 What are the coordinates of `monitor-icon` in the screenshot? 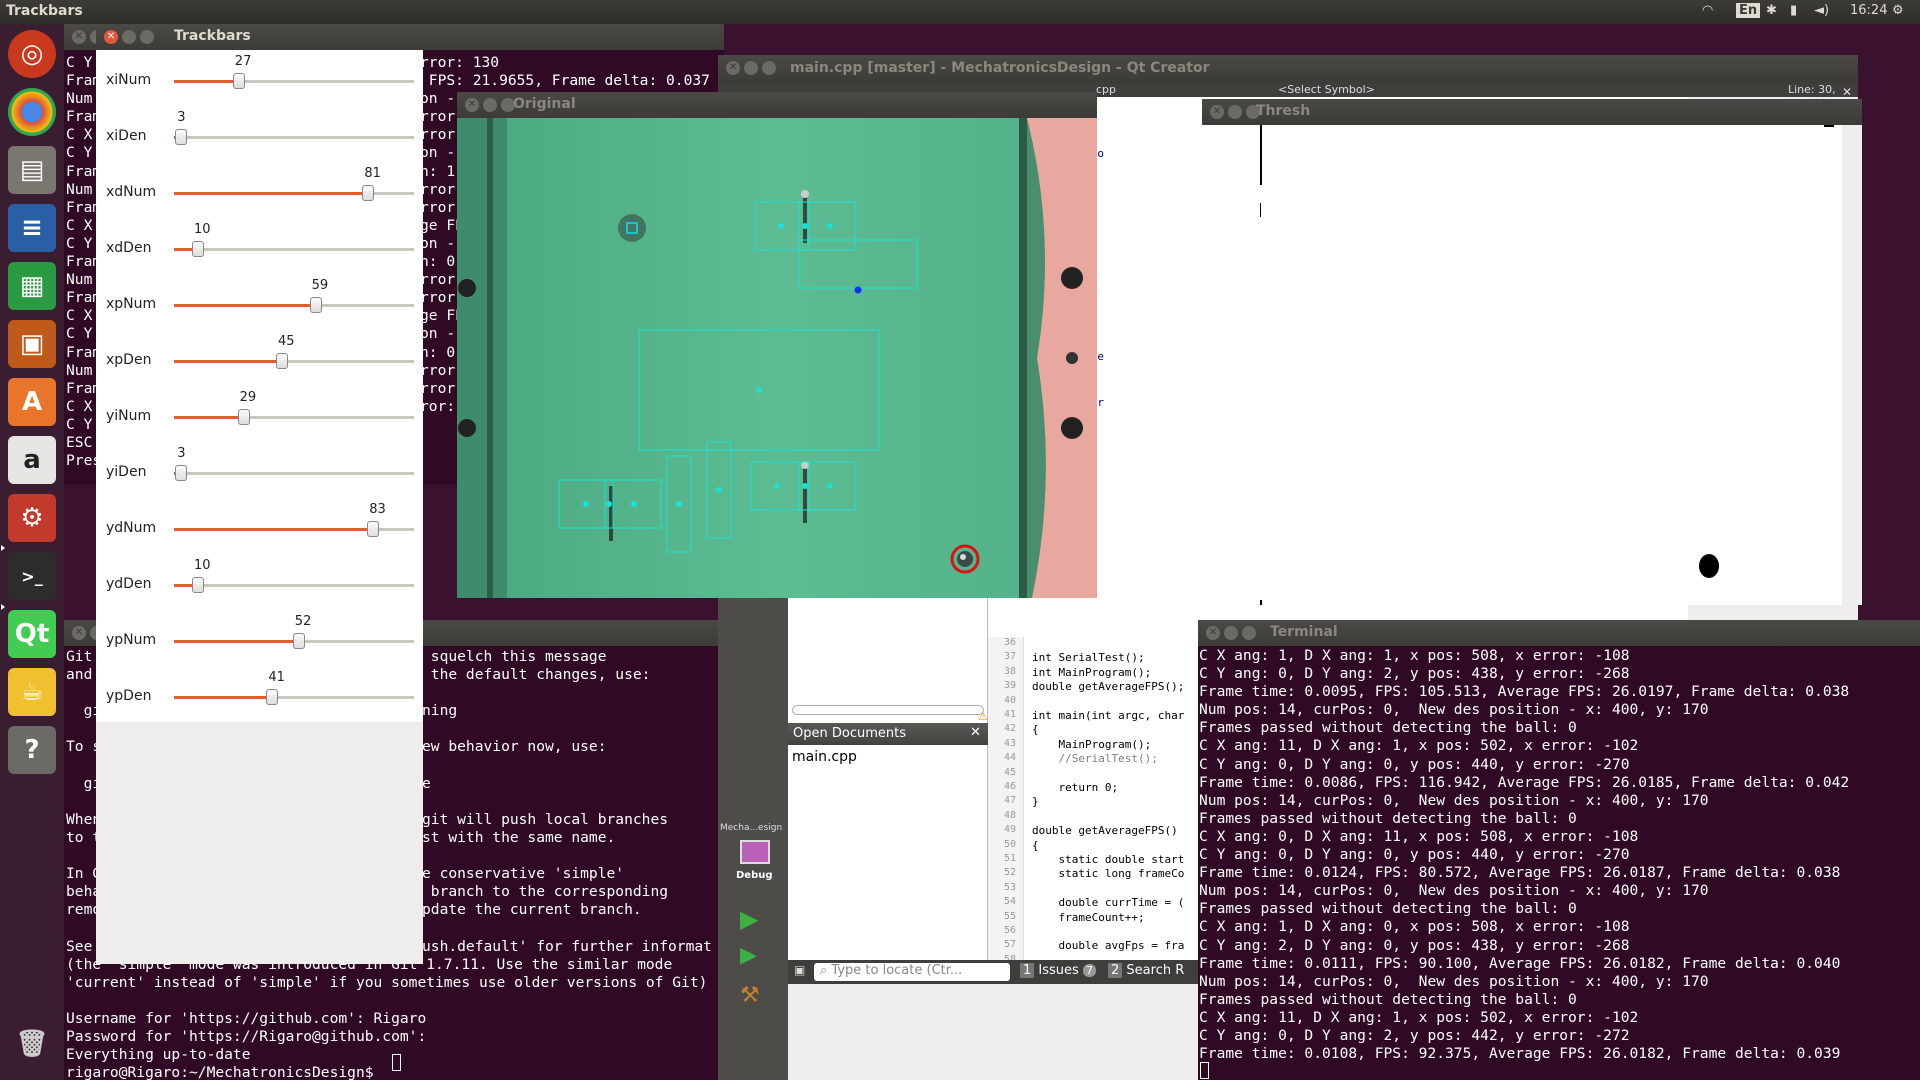 It's located at (755, 852).